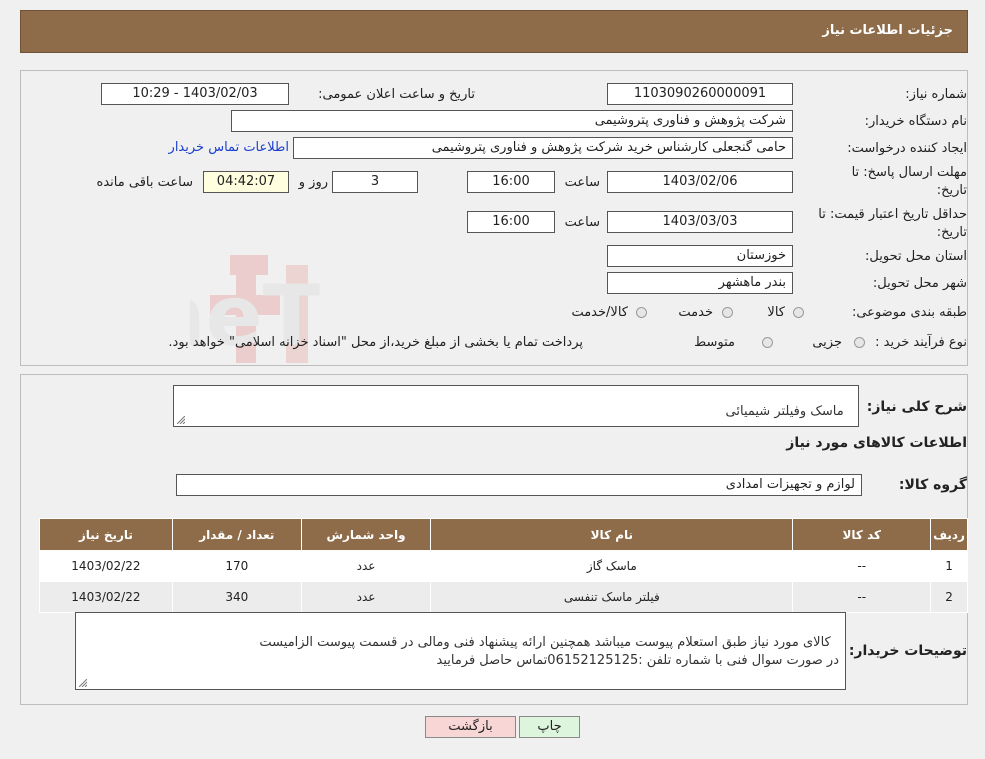  What do you see at coordinates (909, 172) in the screenshot?
I see `deadline-label: مهلت ارسال پاسخ: تا` at bounding box center [909, 172].